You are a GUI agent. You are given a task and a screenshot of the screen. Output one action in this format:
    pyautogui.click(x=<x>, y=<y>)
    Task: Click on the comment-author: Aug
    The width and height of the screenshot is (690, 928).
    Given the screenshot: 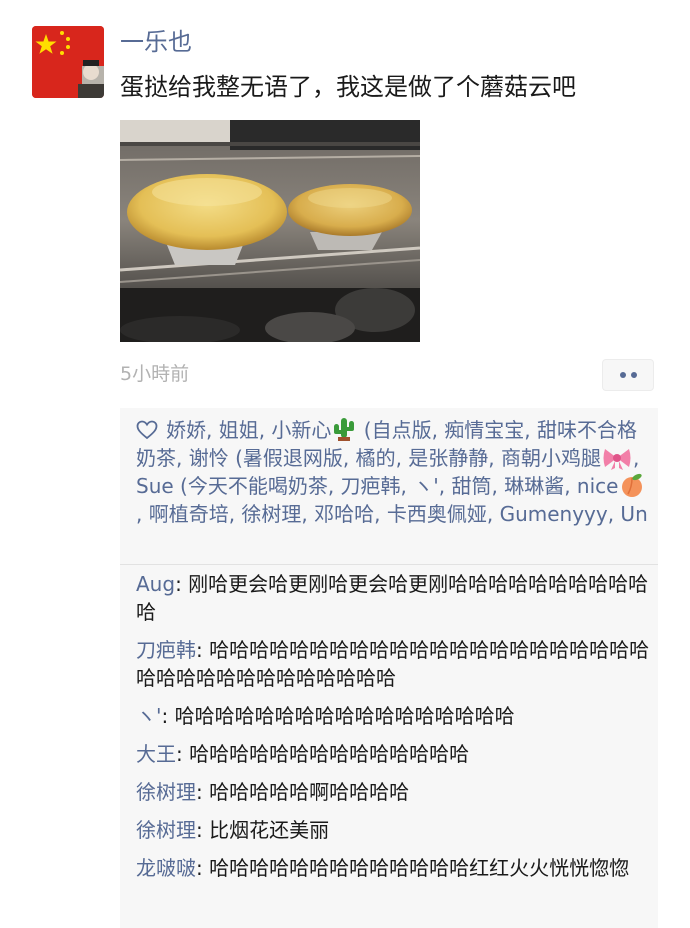 What is the action you would take?
    pyautogui.click(x=155, y=584)
    